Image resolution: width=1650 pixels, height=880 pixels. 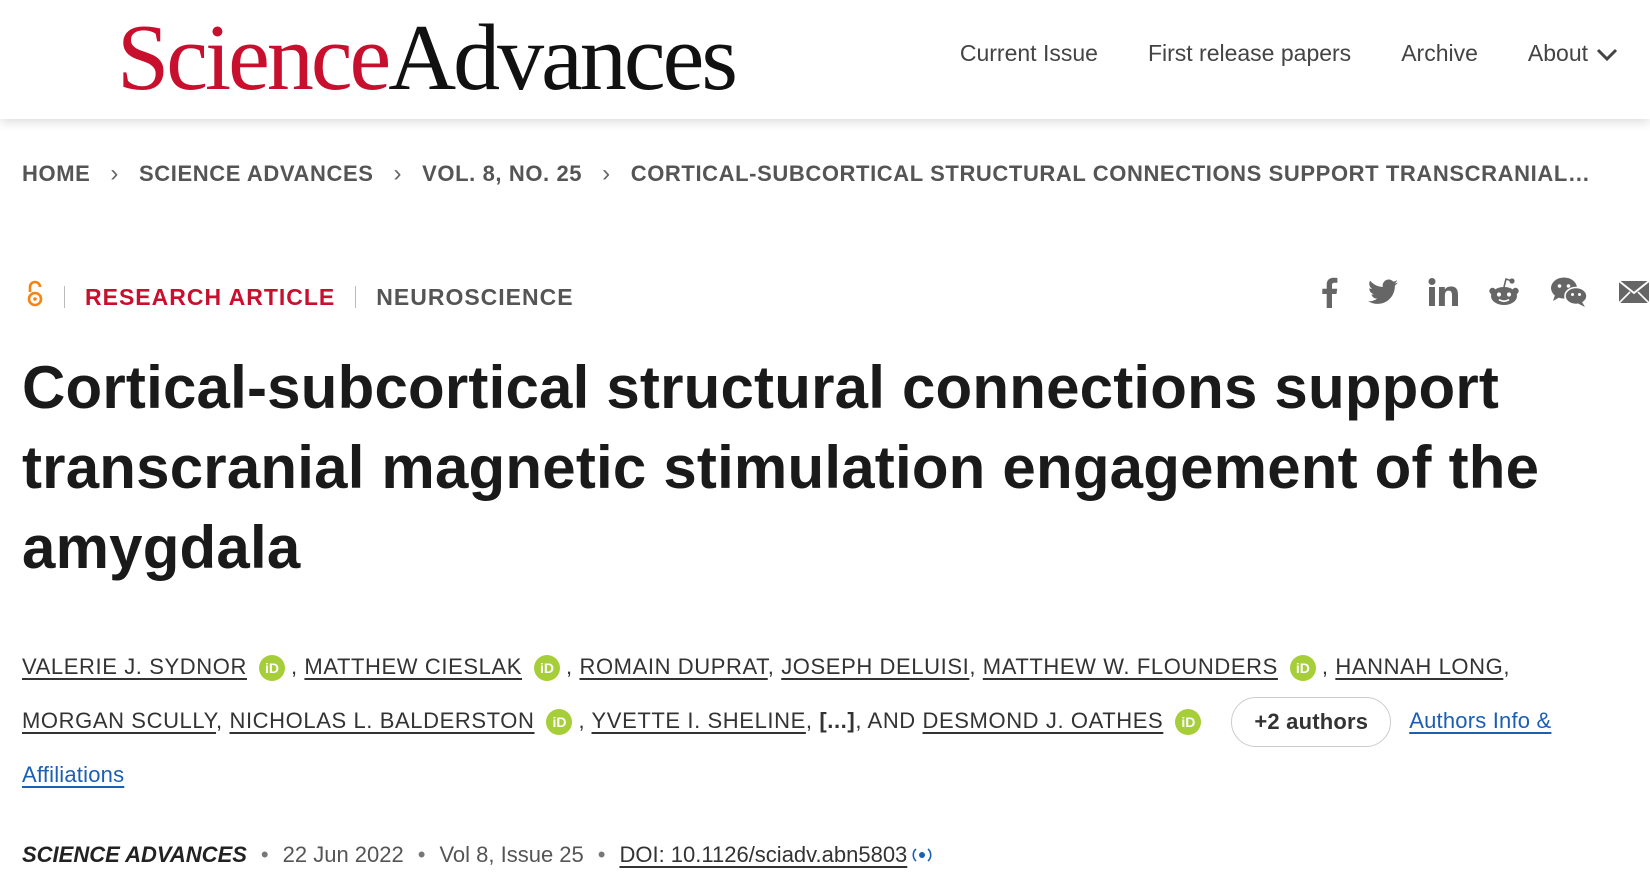 What do you see at coordinates (699, 720) in the screenshot?
I see `author-name: YVETTE I. SHELINE` at bounding box center [699, 720].